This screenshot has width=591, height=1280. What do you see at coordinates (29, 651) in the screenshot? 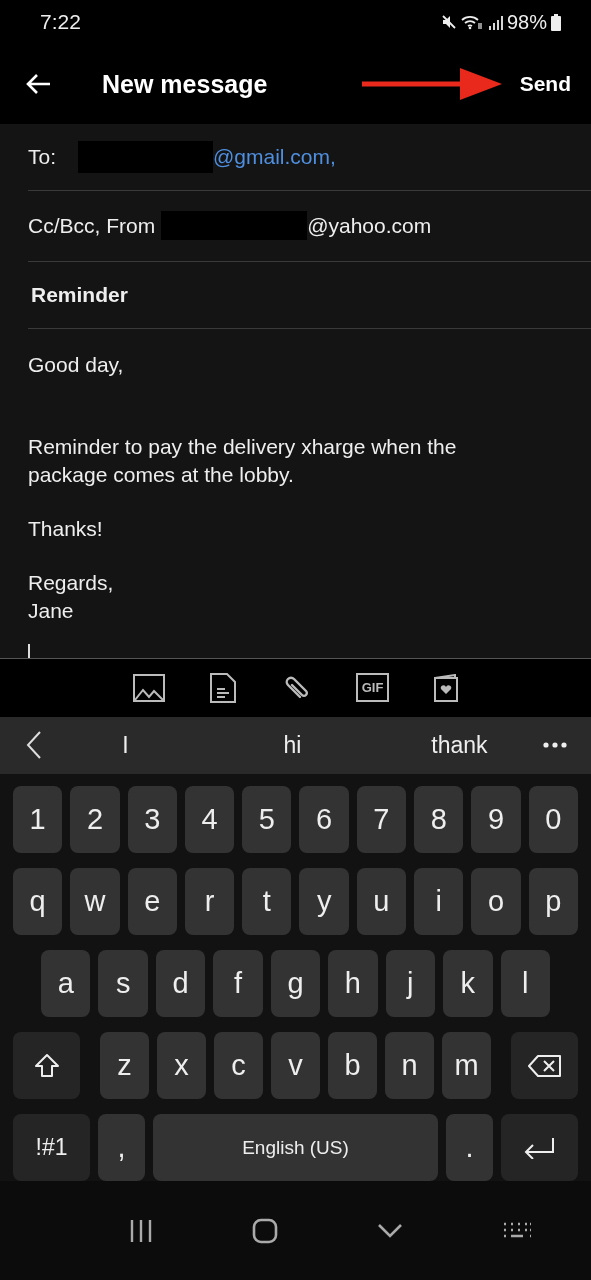
I see `text-cursor` at bounding box center [29, 651].